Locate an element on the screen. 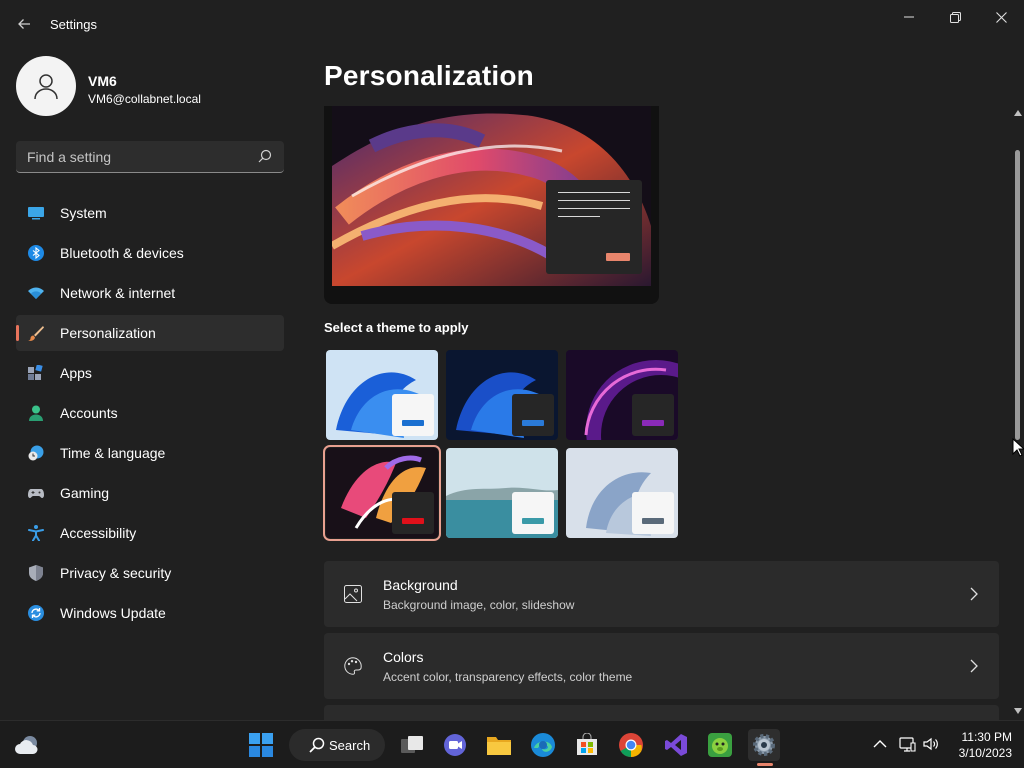 The image size is (1024, 768). theme-captured-motion is located at coordinates (382, 493).